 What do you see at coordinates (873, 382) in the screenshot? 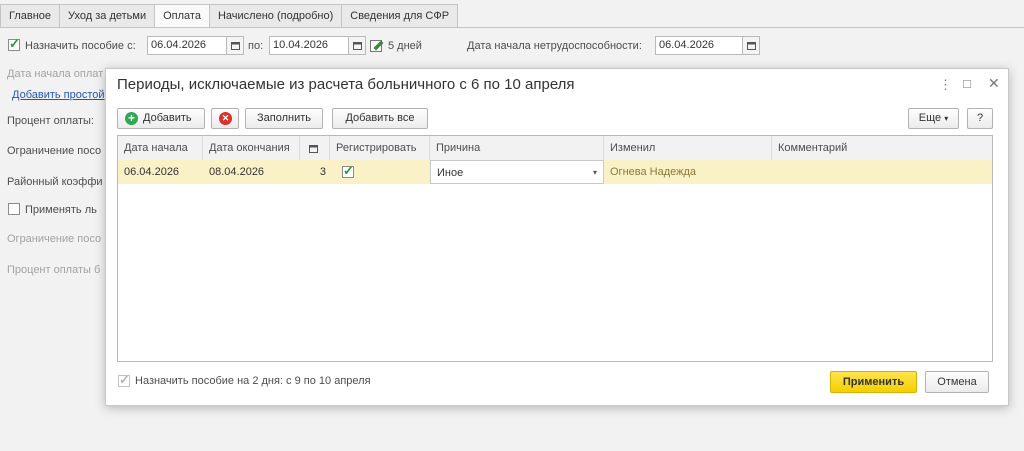
I see `apply-button: Применить` at bounding box center [873, 382].